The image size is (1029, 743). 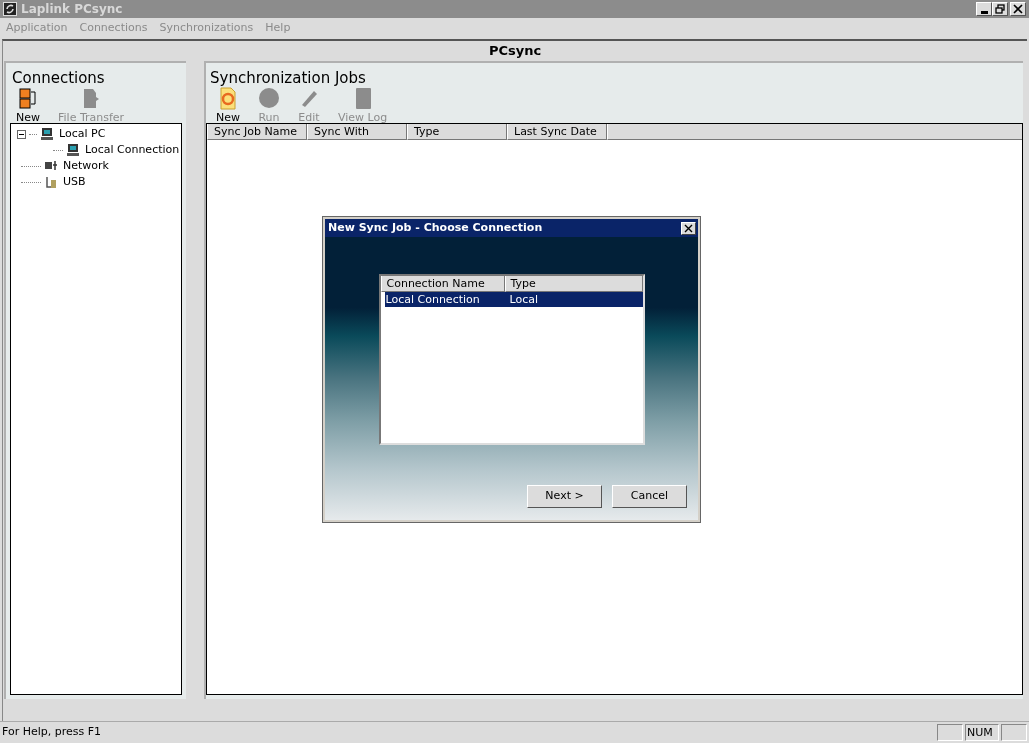 What do you see at coordinates (85, 166) in the screenshot?
I see `tree-item: Network` at bounding box center [85, 166].